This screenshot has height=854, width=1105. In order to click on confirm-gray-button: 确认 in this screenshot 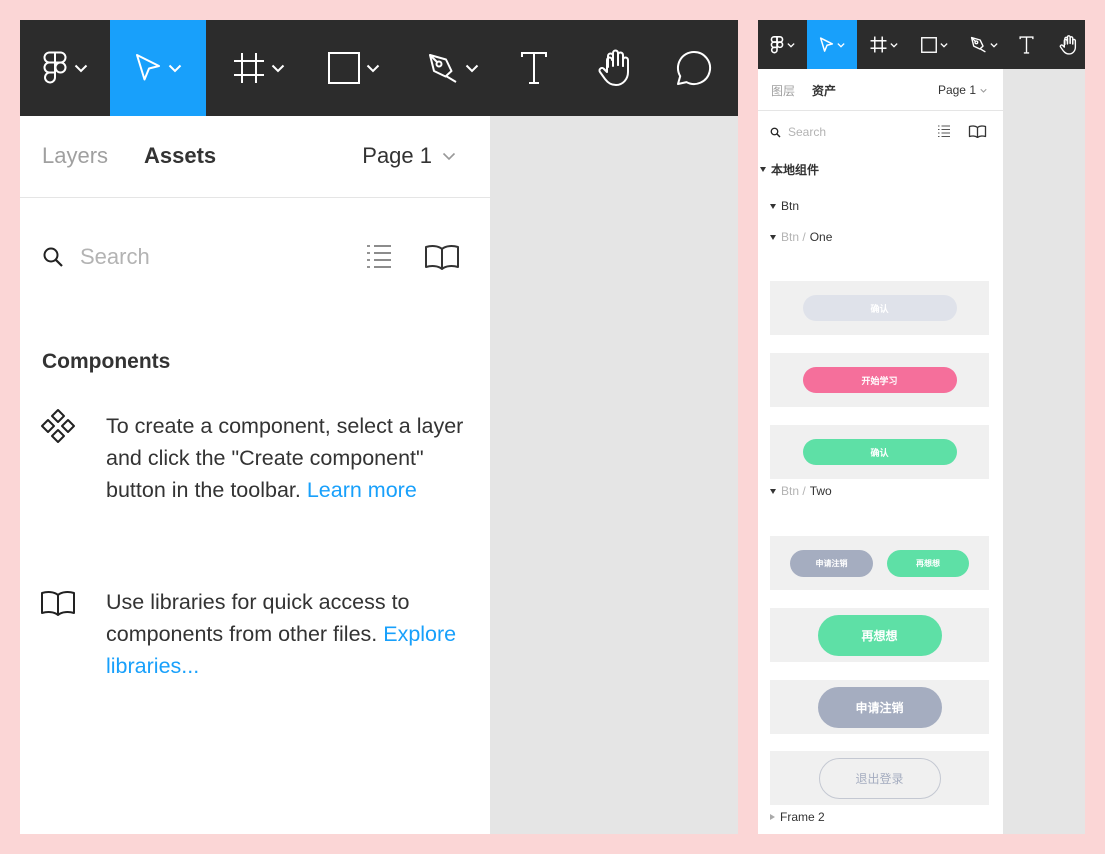, I will do `click(879, 308)`.